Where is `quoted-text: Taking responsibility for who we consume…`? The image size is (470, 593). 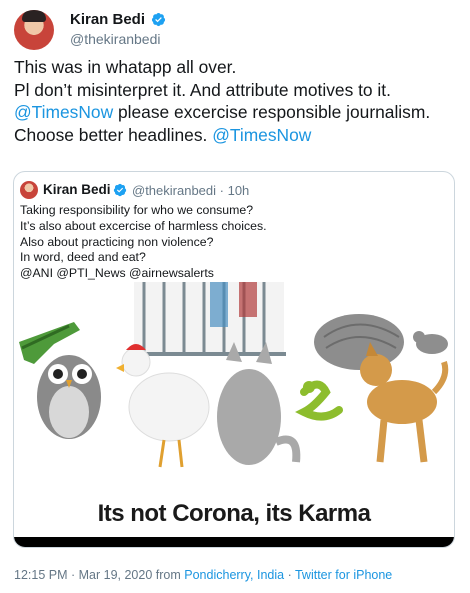
quoted-text: Taking responsibility for who we consume… is located at coordinates (235, 242).